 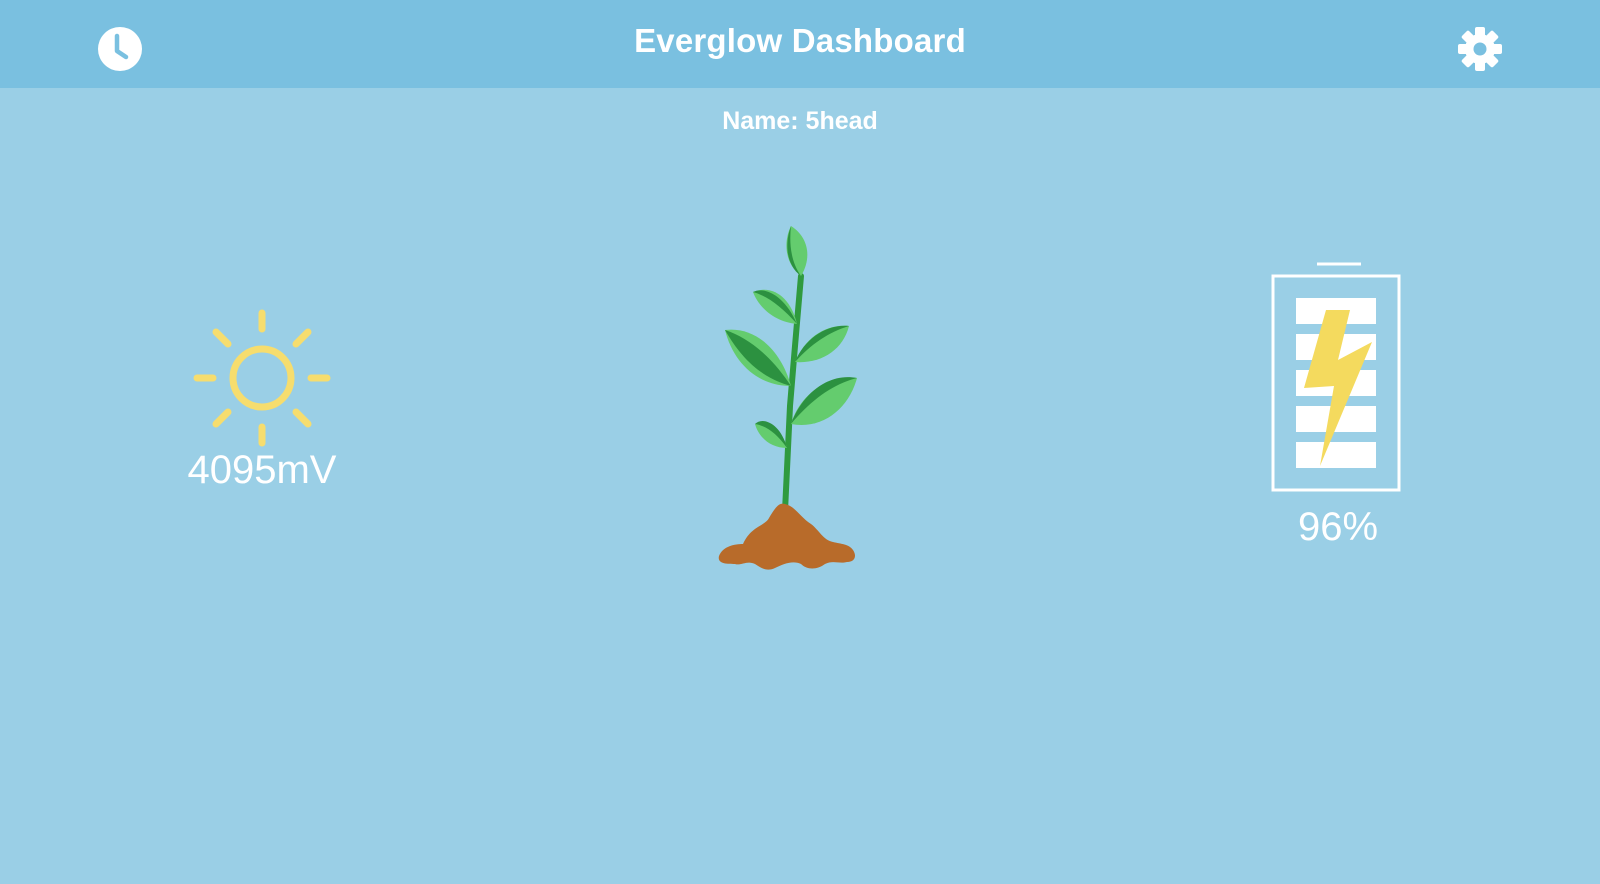 What do you see at coordinates (1338, 527) in the screenshot?
I see `battery-percent: 96%` at bounding box center [1338, 527].